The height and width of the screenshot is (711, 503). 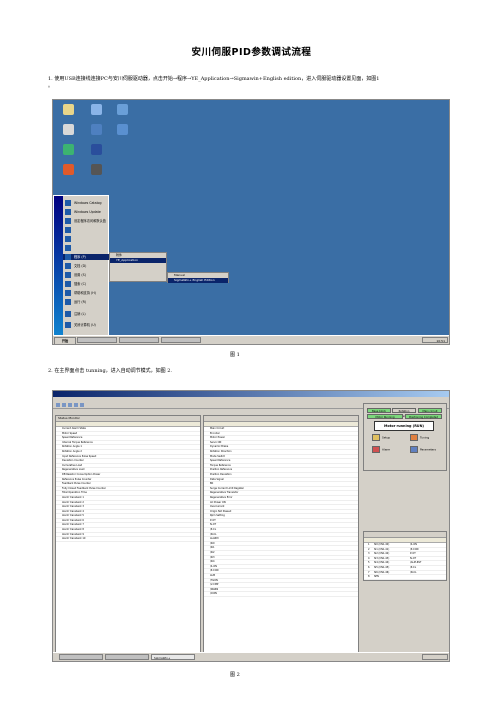 What do you see at coordinates (80, 325) in the screenshot?
I see `start-menu-item: 关闭计算机 (U)` at bounding box center [80, 325].